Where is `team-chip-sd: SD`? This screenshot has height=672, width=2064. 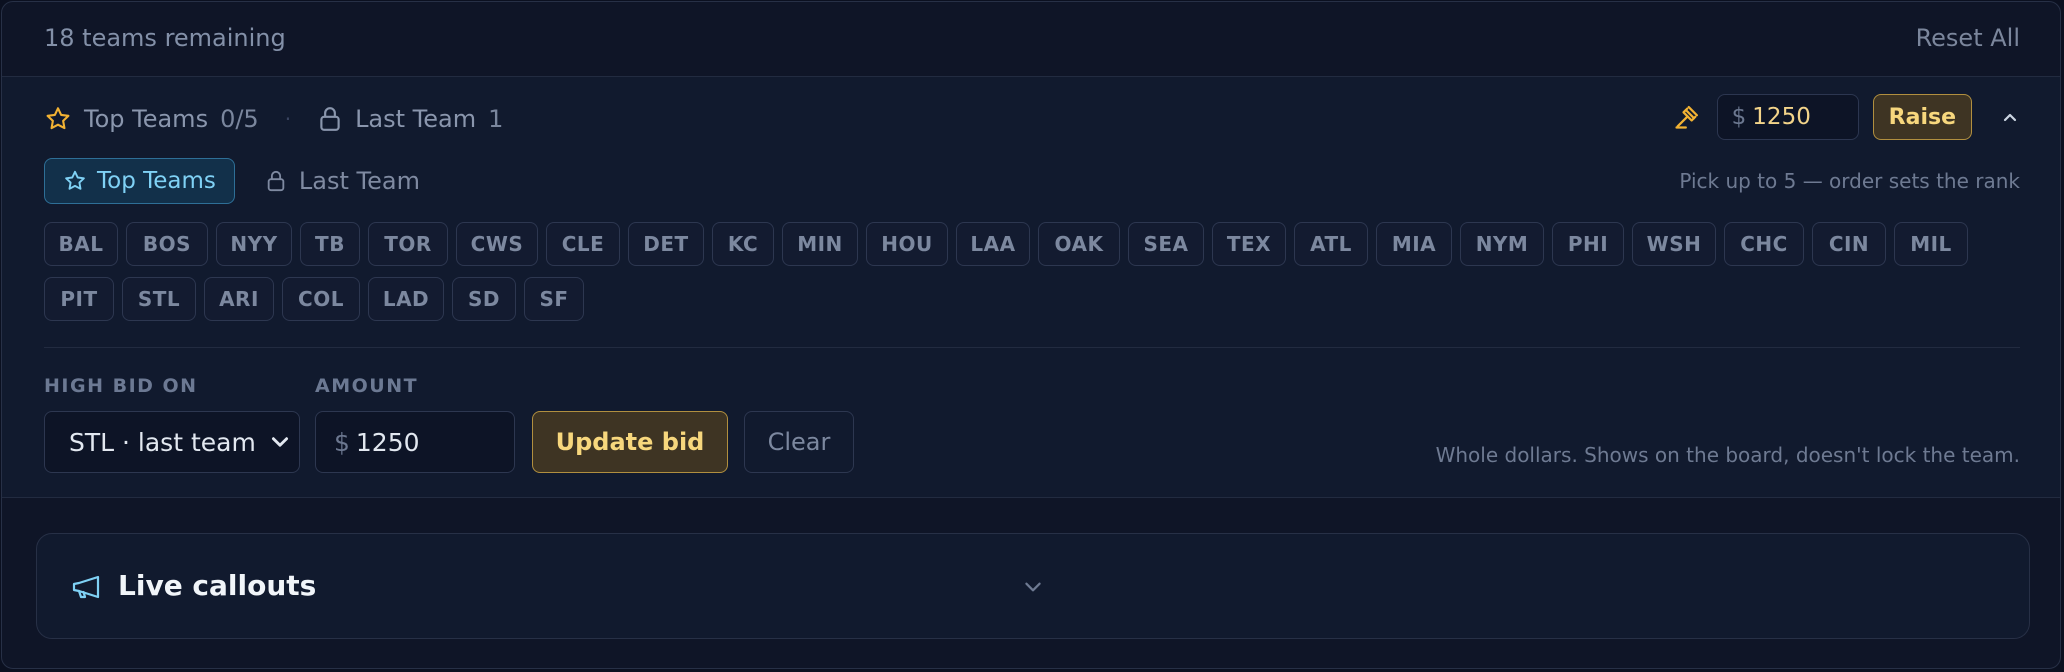 team-chip-sd: SD is located at coordinates (484, 299).